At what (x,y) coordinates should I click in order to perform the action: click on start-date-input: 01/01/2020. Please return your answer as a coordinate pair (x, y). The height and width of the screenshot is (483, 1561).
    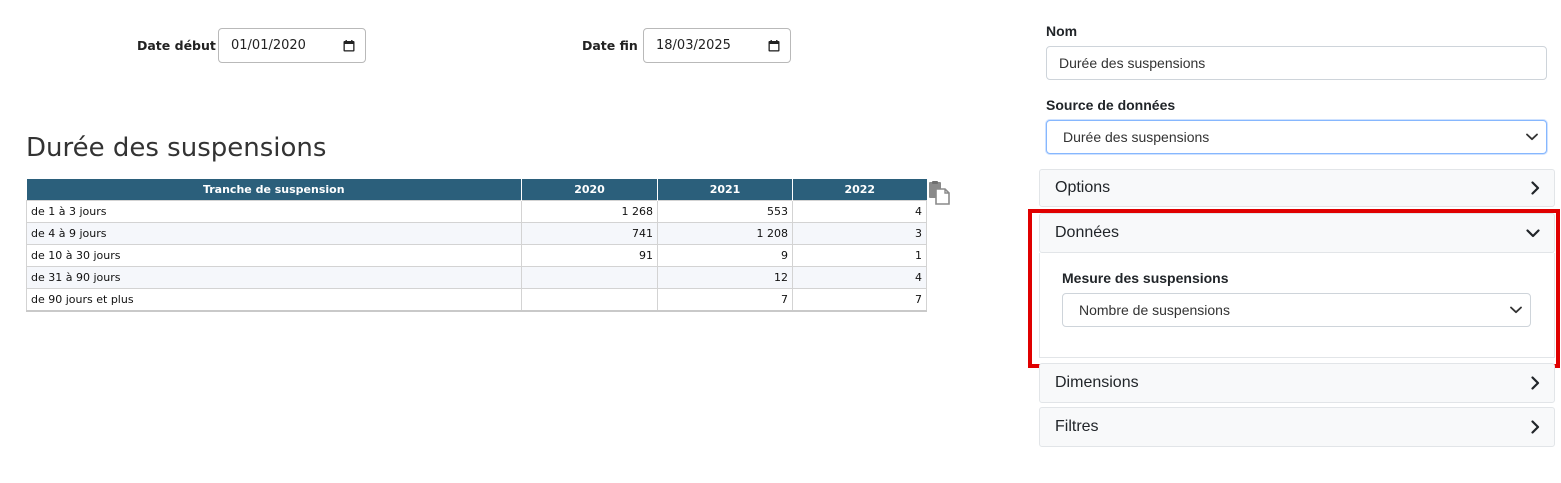
    Looking at the image, I should click on (292, 45).